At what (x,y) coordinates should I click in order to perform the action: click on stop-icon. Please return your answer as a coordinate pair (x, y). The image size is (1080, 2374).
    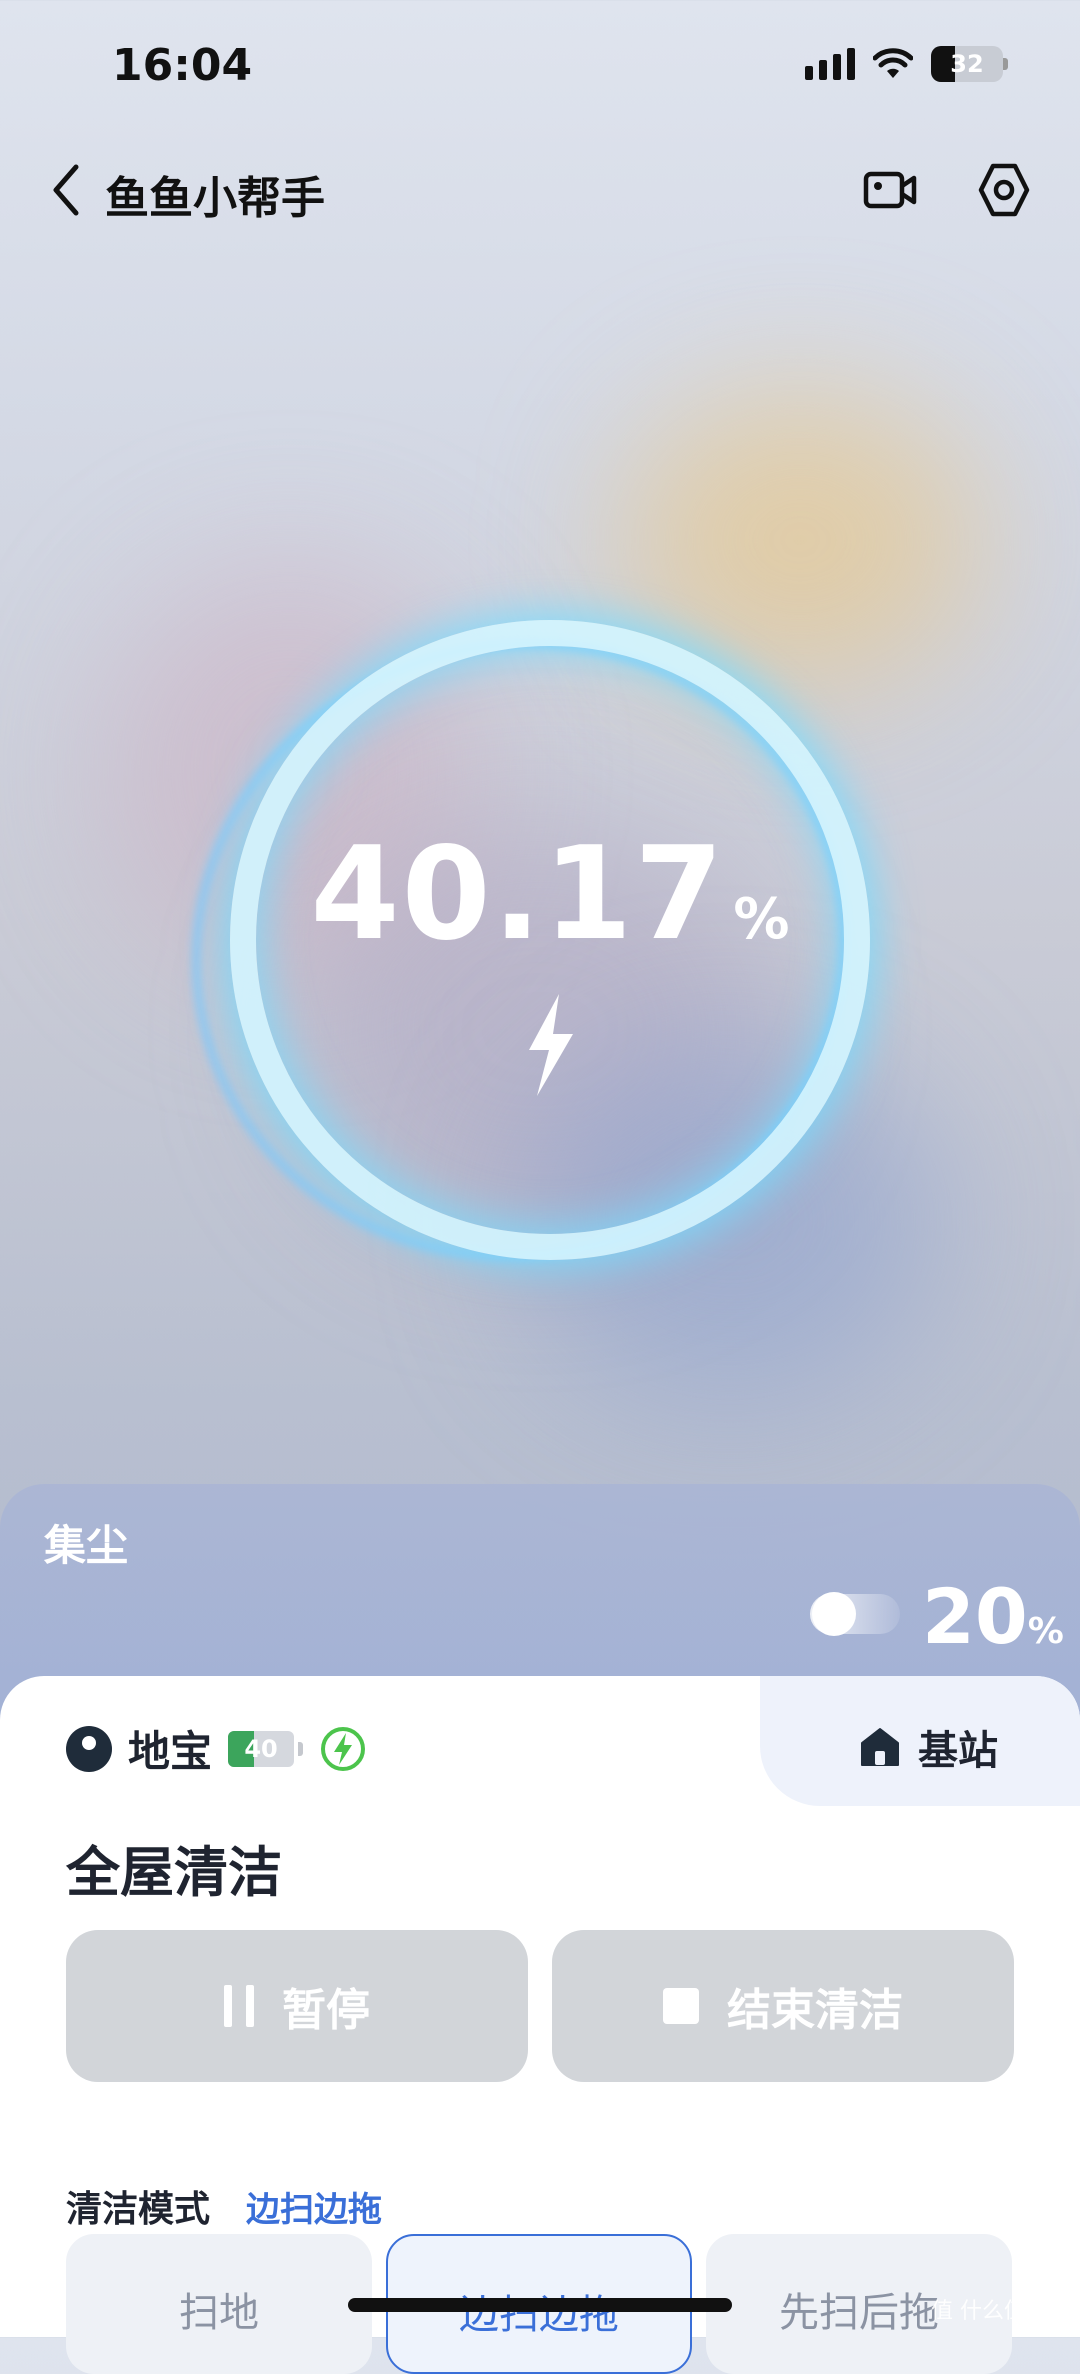
    Looking at the image, I should click on (681, 2006).